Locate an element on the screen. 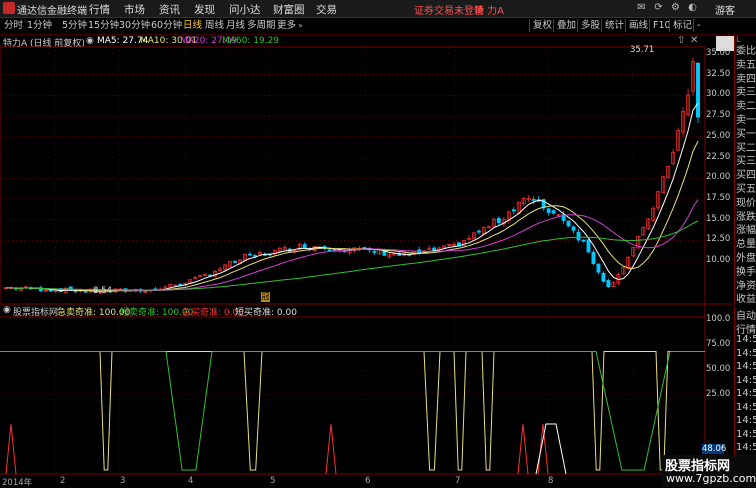 The image size is (756, 488). price-tick-label: 20.00 is located at coordinates (718, 177).